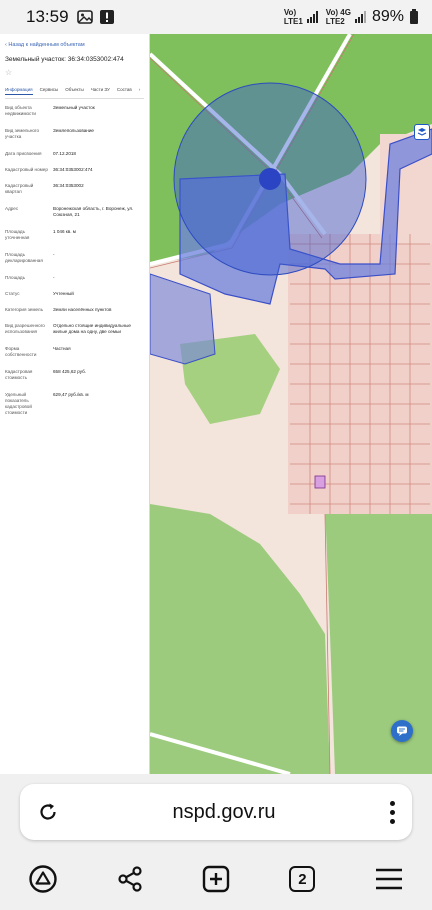 The height and width of the screenshot is (910, 432). I want to click on browser-toolbar: nspd.gov.ru 2, so click(216, 842).